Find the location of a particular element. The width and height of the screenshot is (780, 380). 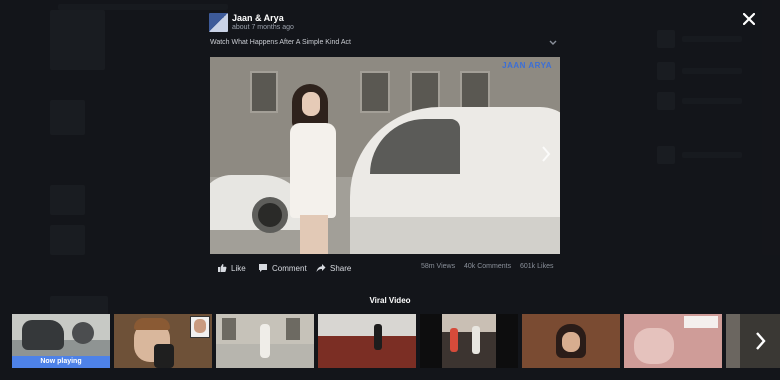

comments-count: 40k Comments is located at coordinates (487, 266).